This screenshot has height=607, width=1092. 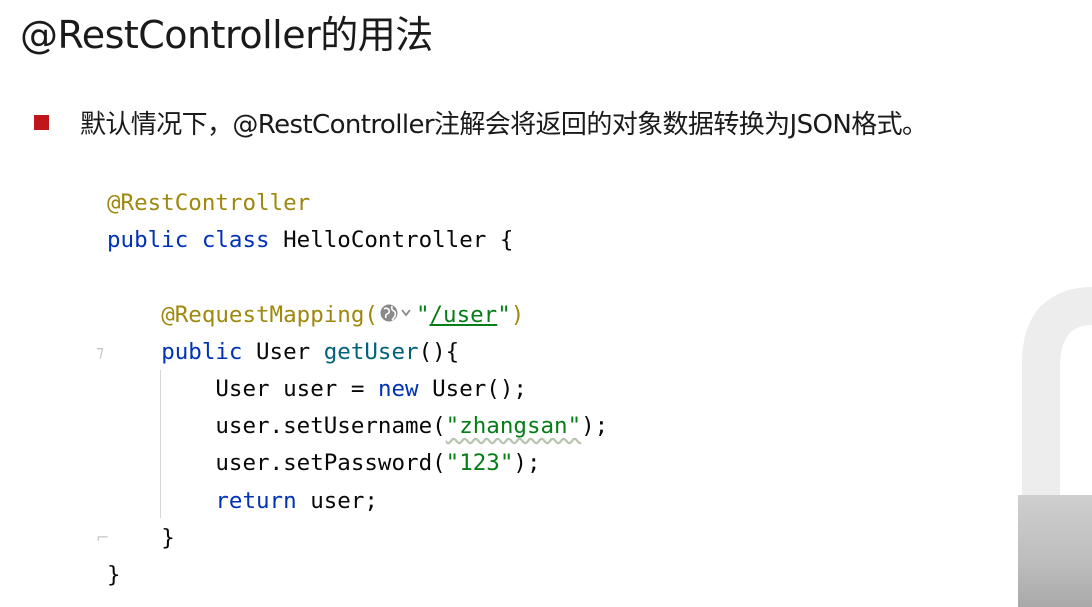 I want to click on code-text: User, so click(x=283, y=351).